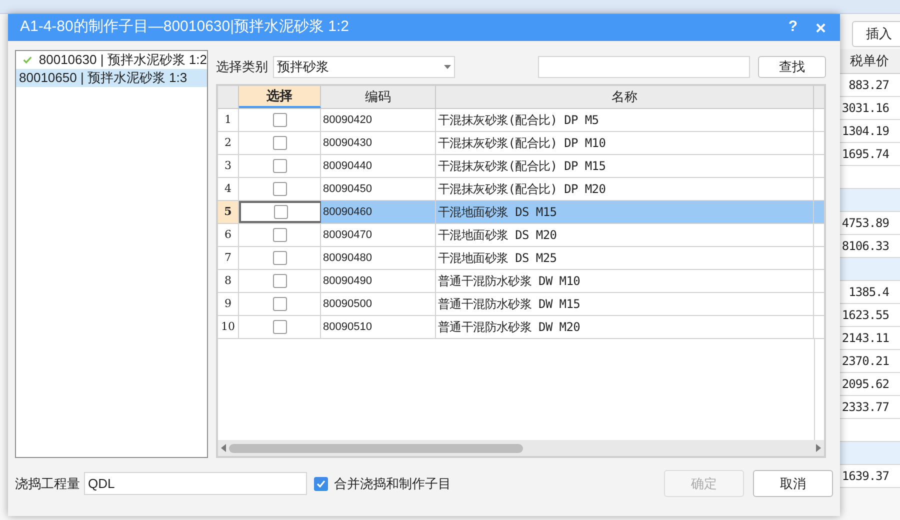 The width and height of the screenshot is (900, 520). What do you see at coordinates (509, 304) in the screenshot?
I see `table-cell-text: 普通干混防水砂浆 DW M15` at bounding box center [509, 304].